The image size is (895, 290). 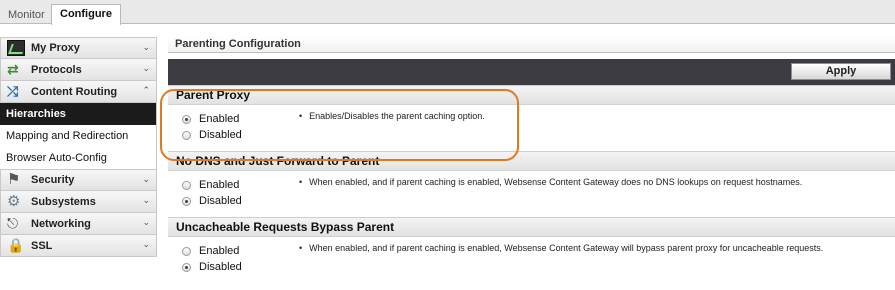 What do you see at coordinates (13, 68) in the screenshot?
I see `exchange-arrows-icon: ⇄` at bounding box center [13, 68].